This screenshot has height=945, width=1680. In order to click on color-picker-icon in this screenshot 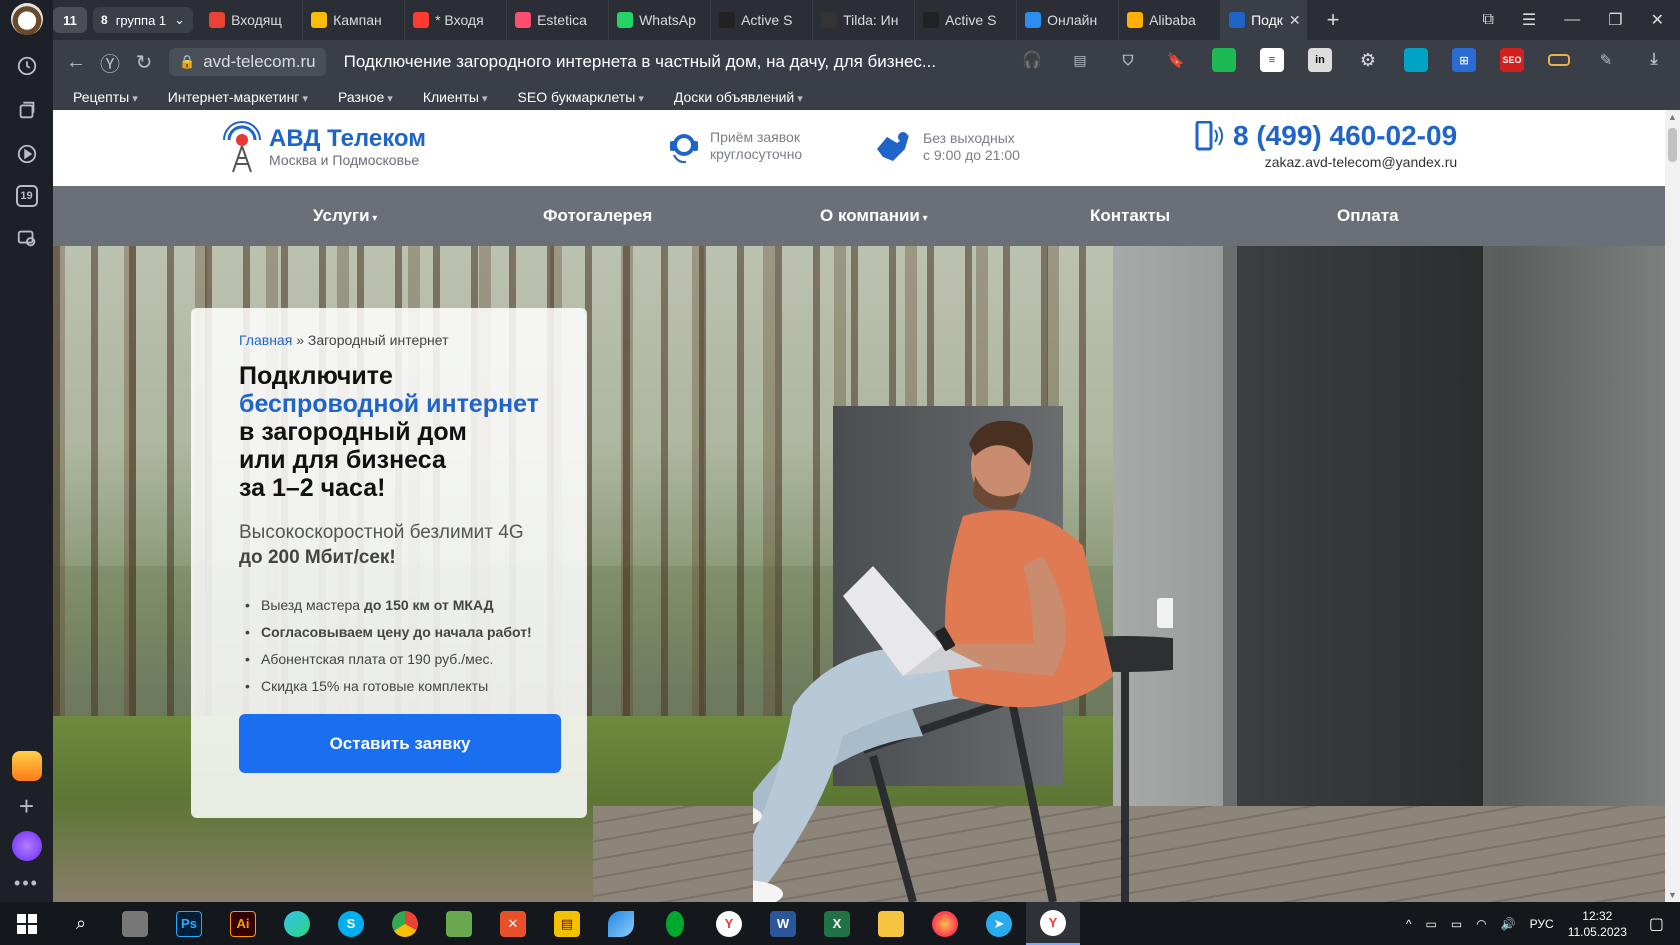, I will do `click(1416, 60)`.